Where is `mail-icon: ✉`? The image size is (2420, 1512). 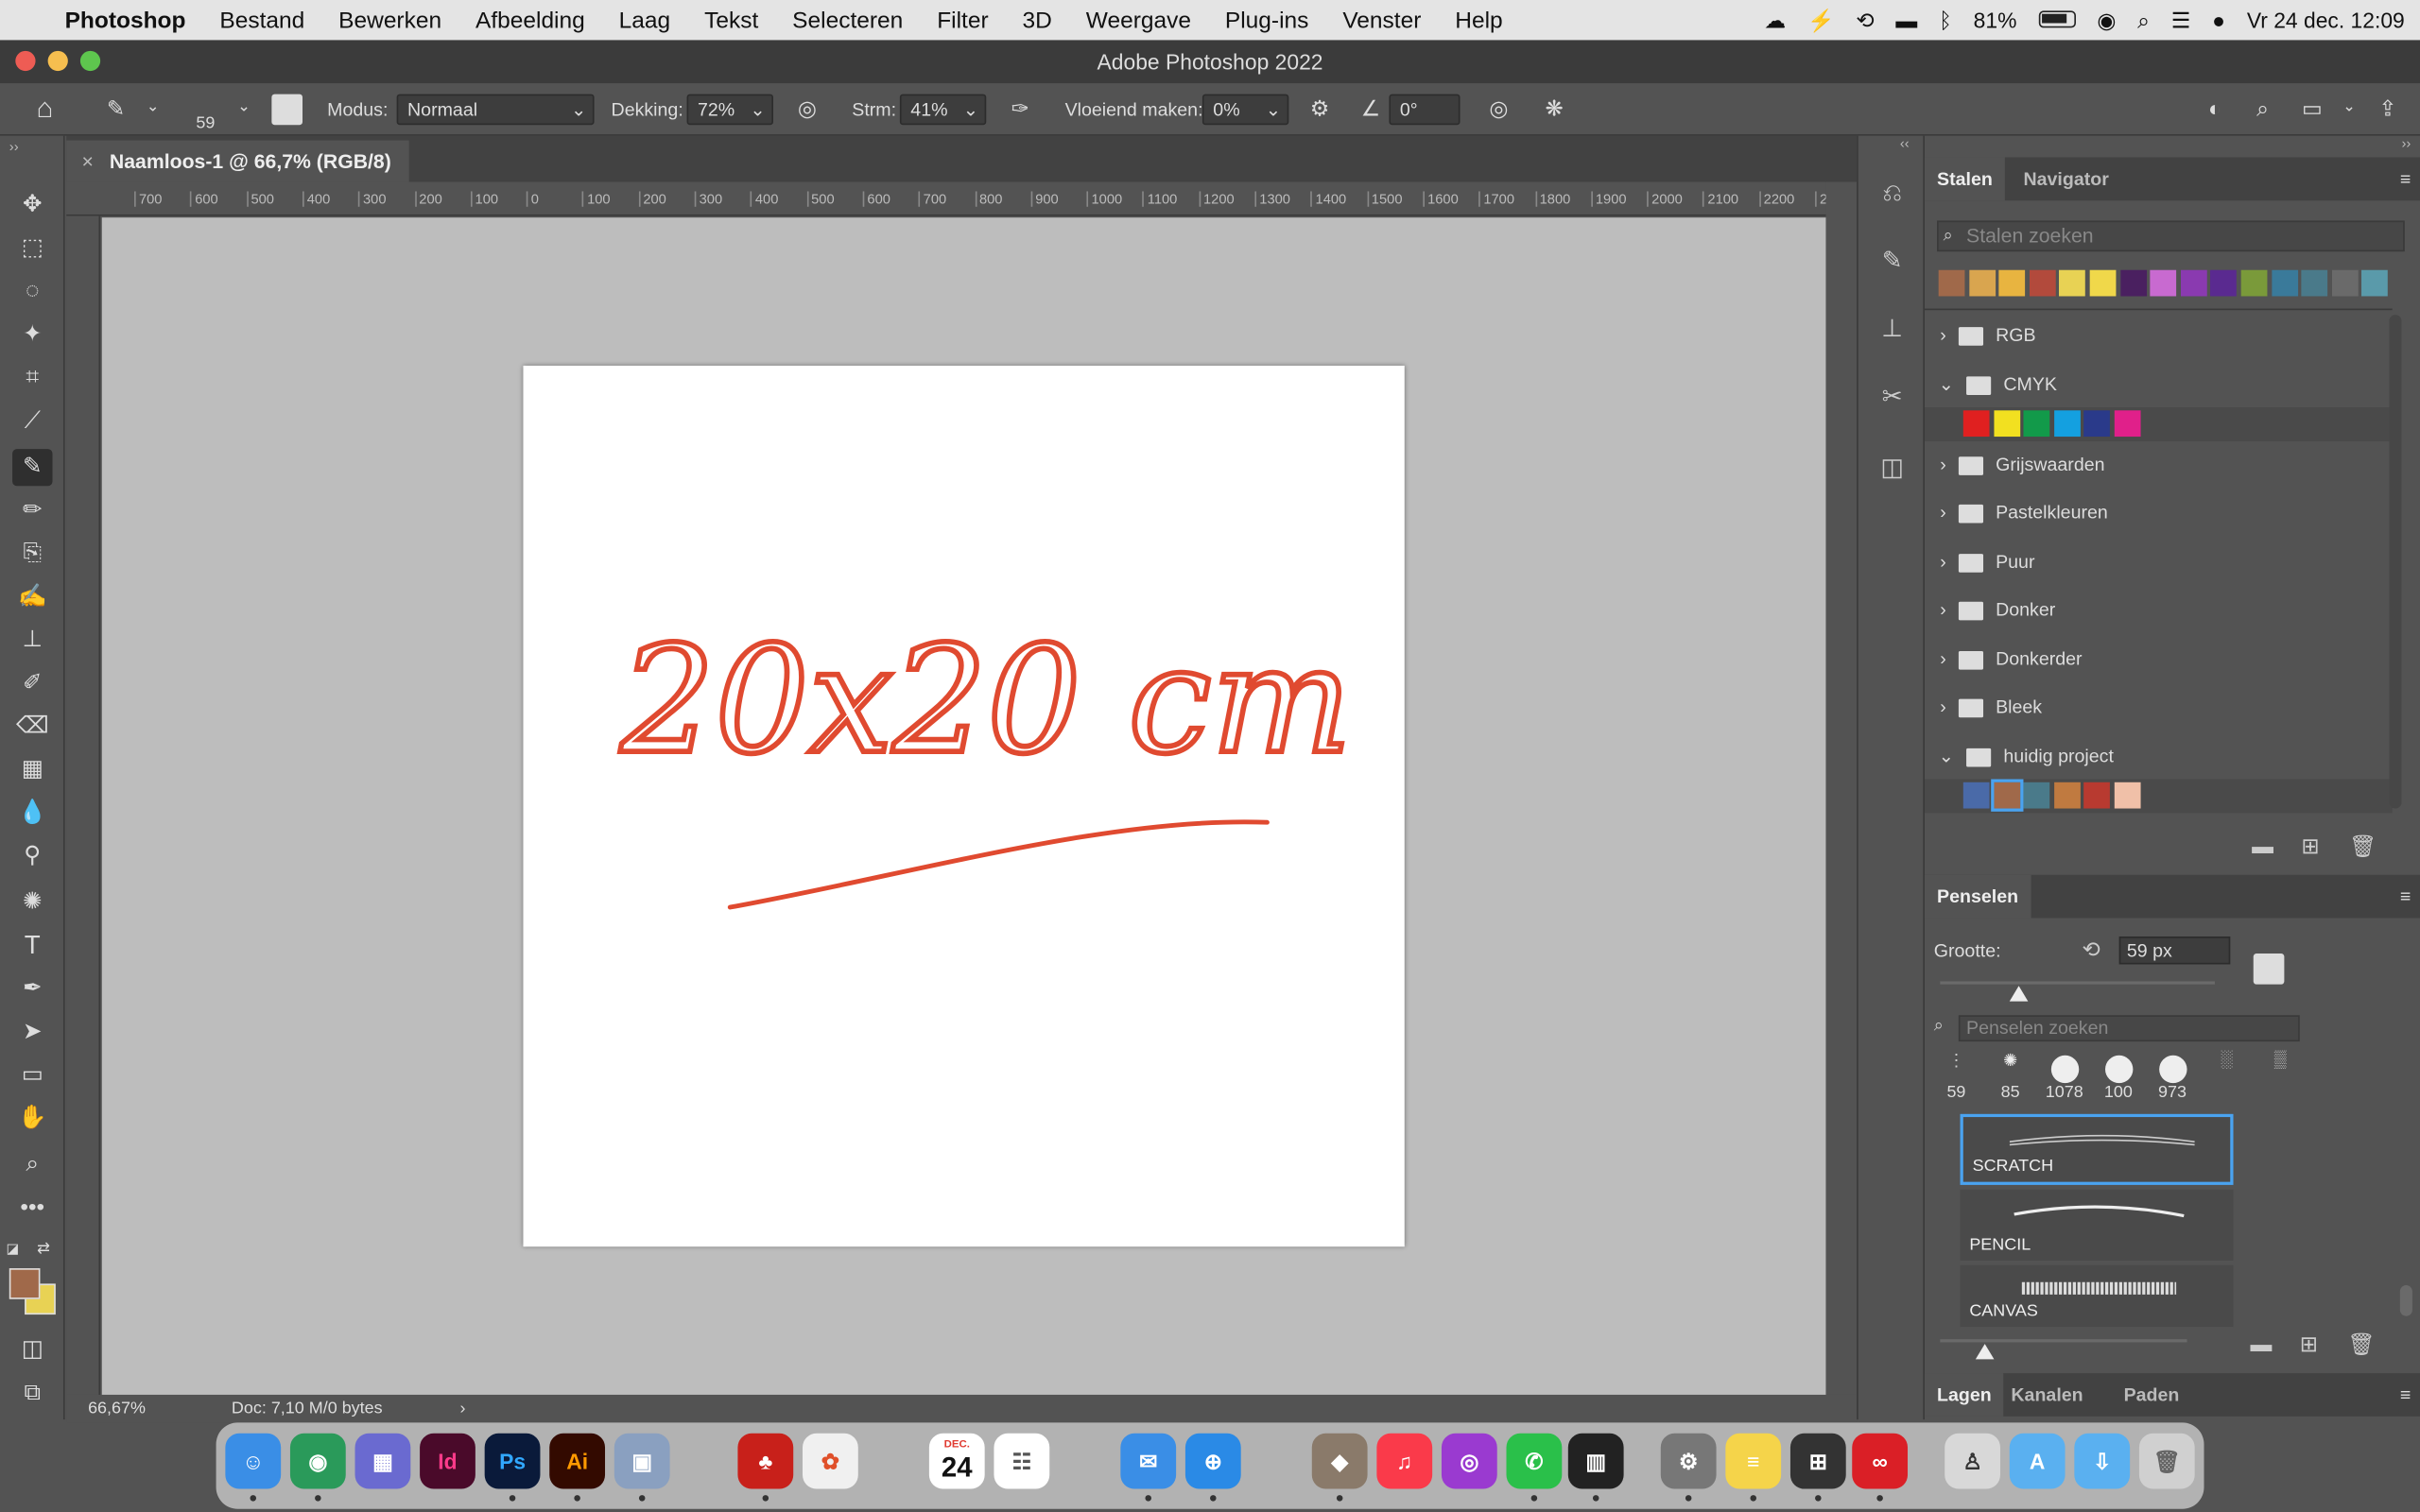 mail-icon: ✉ is located at coordinates (1148, 1461).